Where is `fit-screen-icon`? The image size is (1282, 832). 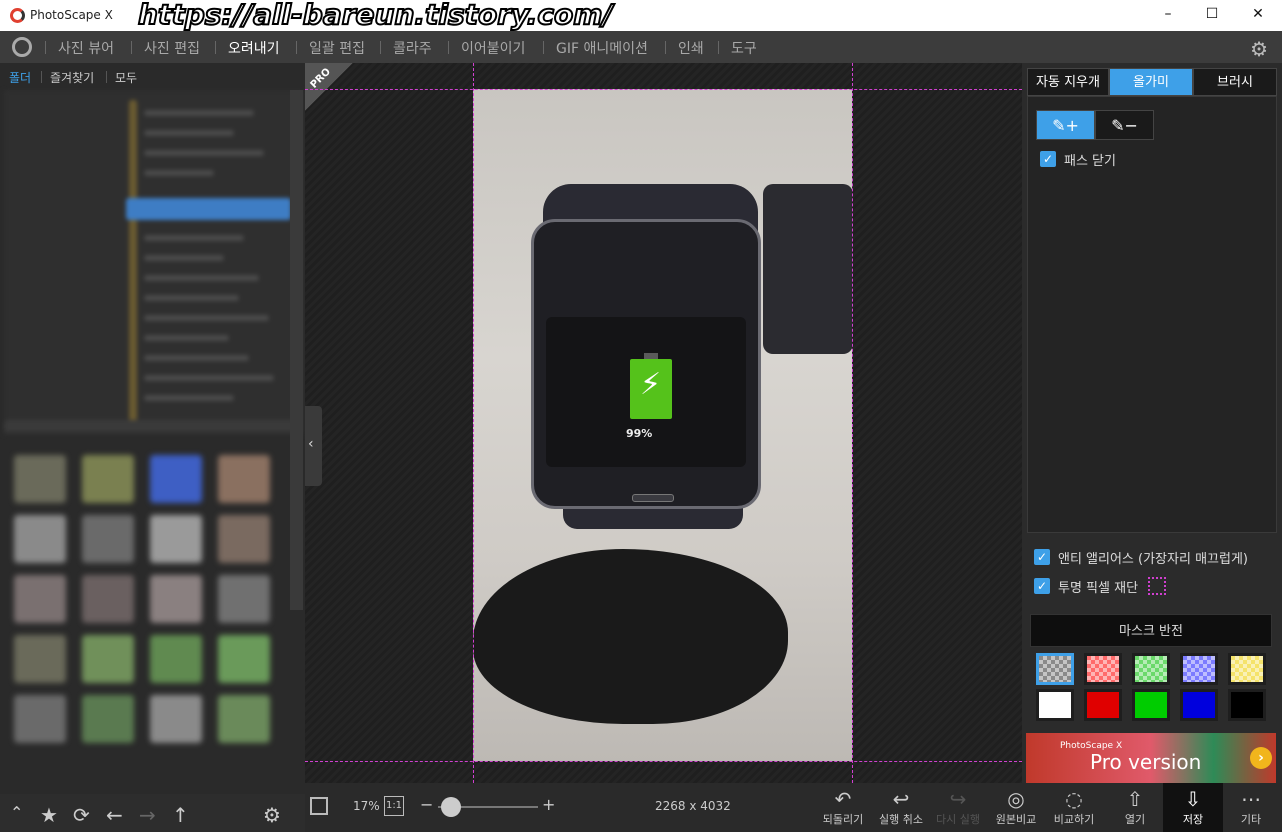 fit-screen-icon is located at coordinates (319, 806).